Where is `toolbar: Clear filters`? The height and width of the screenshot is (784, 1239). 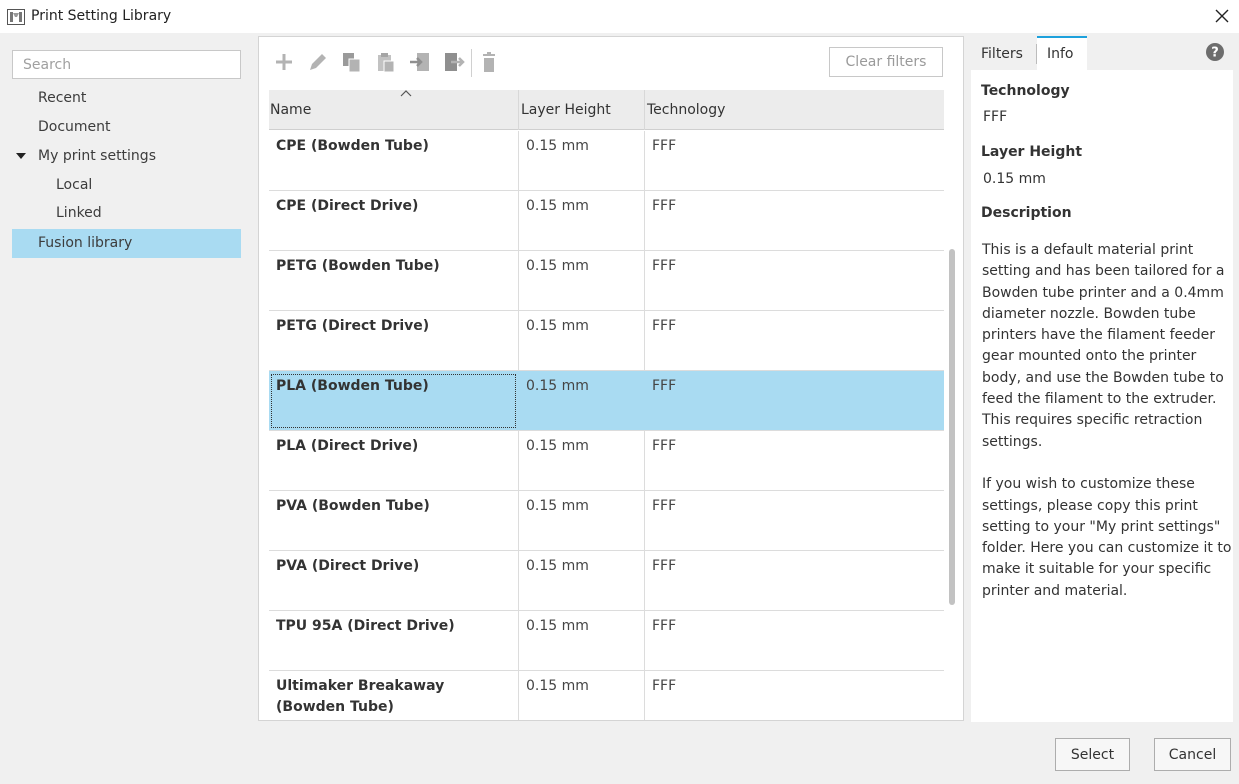 toolbar: Clear filters is located at coordinates (611, 63).